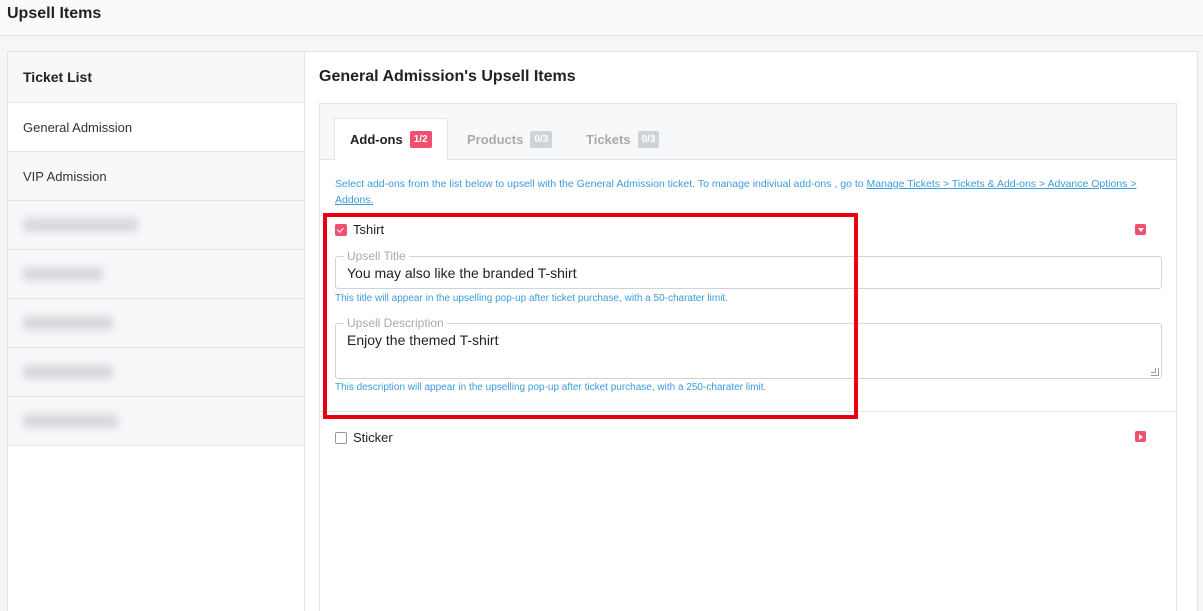 The width and height of the screenshot is (1203, 611). What do you see at coordinates (373, 437) in the screenshot?
I see `addon-name: Sticker` at bounding box center [373, 437].